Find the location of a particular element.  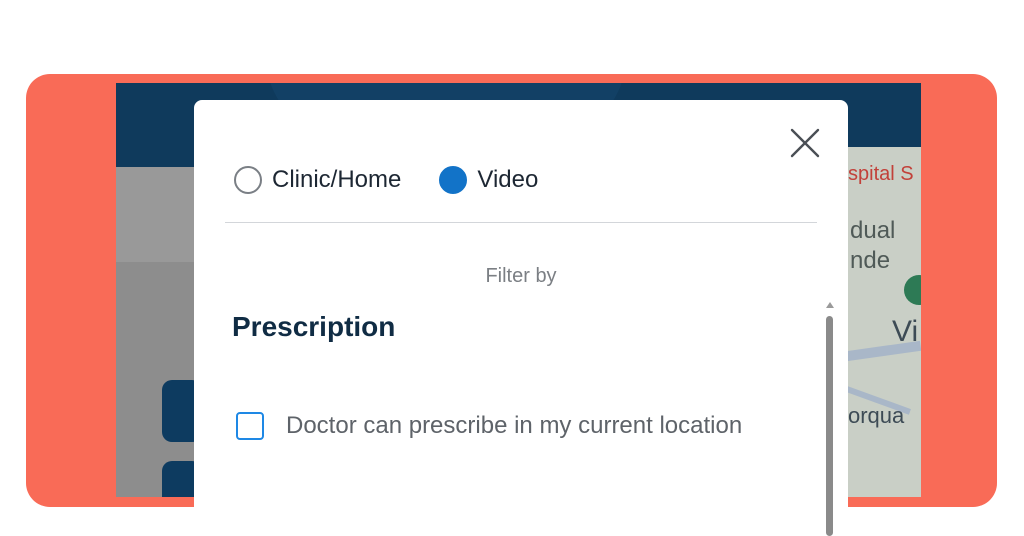

radio-video: Video is located at coordinates (488, 180).